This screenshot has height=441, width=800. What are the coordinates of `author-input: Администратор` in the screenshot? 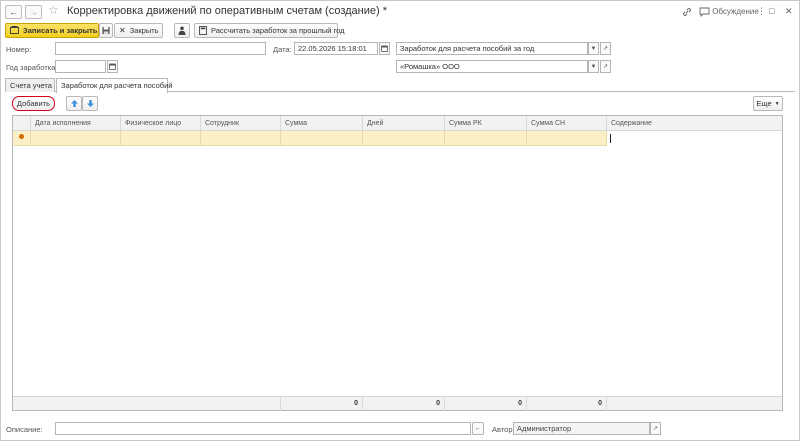 It's located at (581, 428).